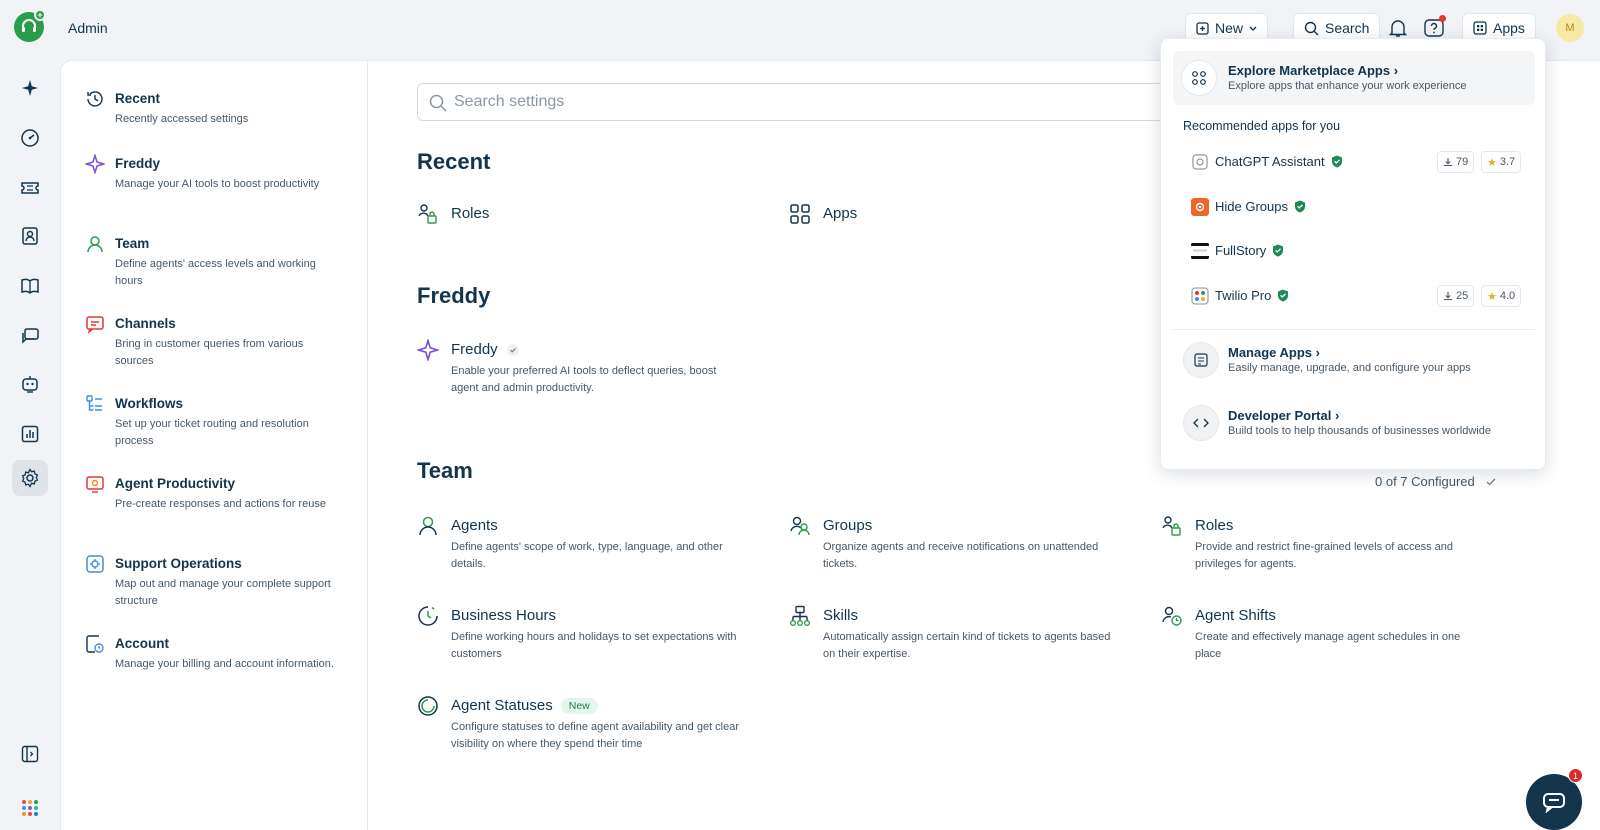 This screenshot has width=1600, height=830. I want to click on freddy-ai-icon, so click(30, 88).